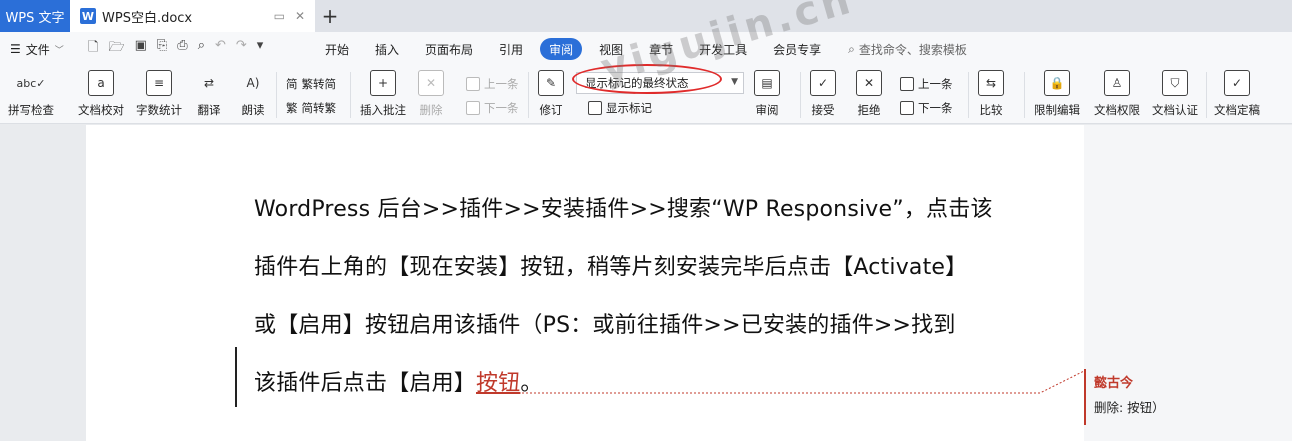 This screenshot has height=441, width=1292. What do you see at coordinates (723, 49) in the screenshot?
I see `tab-developer: 开发工具` at bounding box center [723, 49].